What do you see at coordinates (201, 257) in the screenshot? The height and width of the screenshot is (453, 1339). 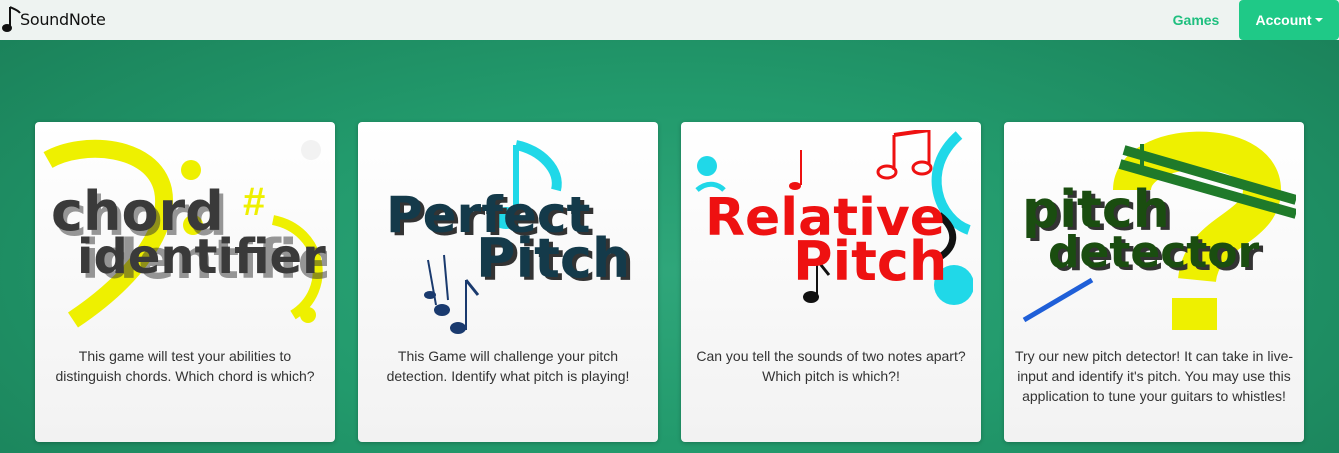 I see `svg-text: identifier` at bounding box center [201, 257].